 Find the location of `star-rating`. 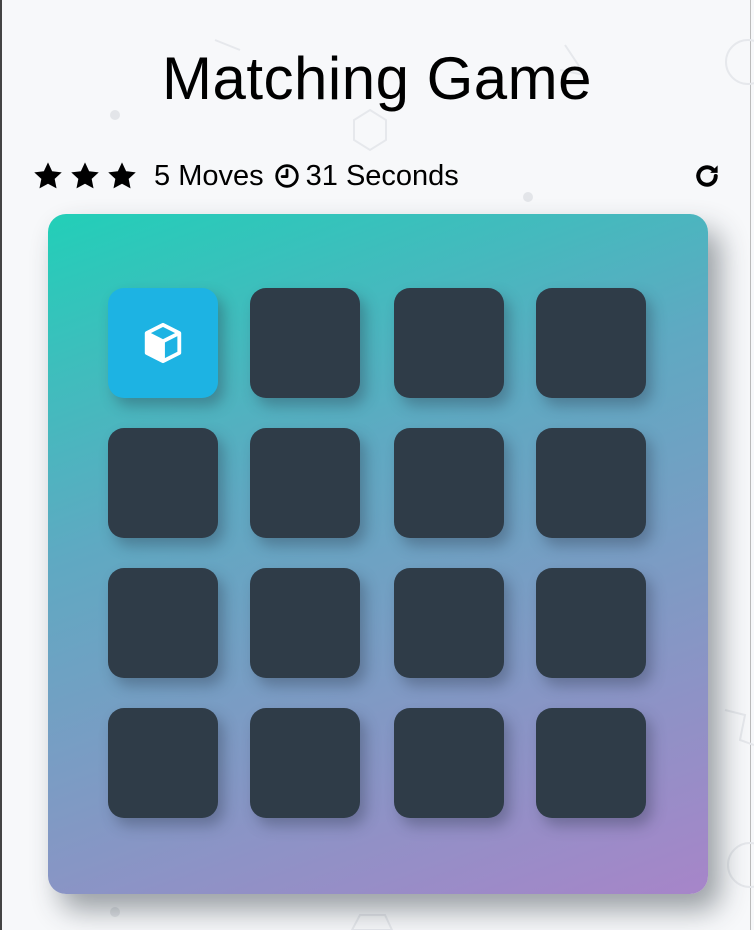

star-rating is located at coordinates (85, 176).